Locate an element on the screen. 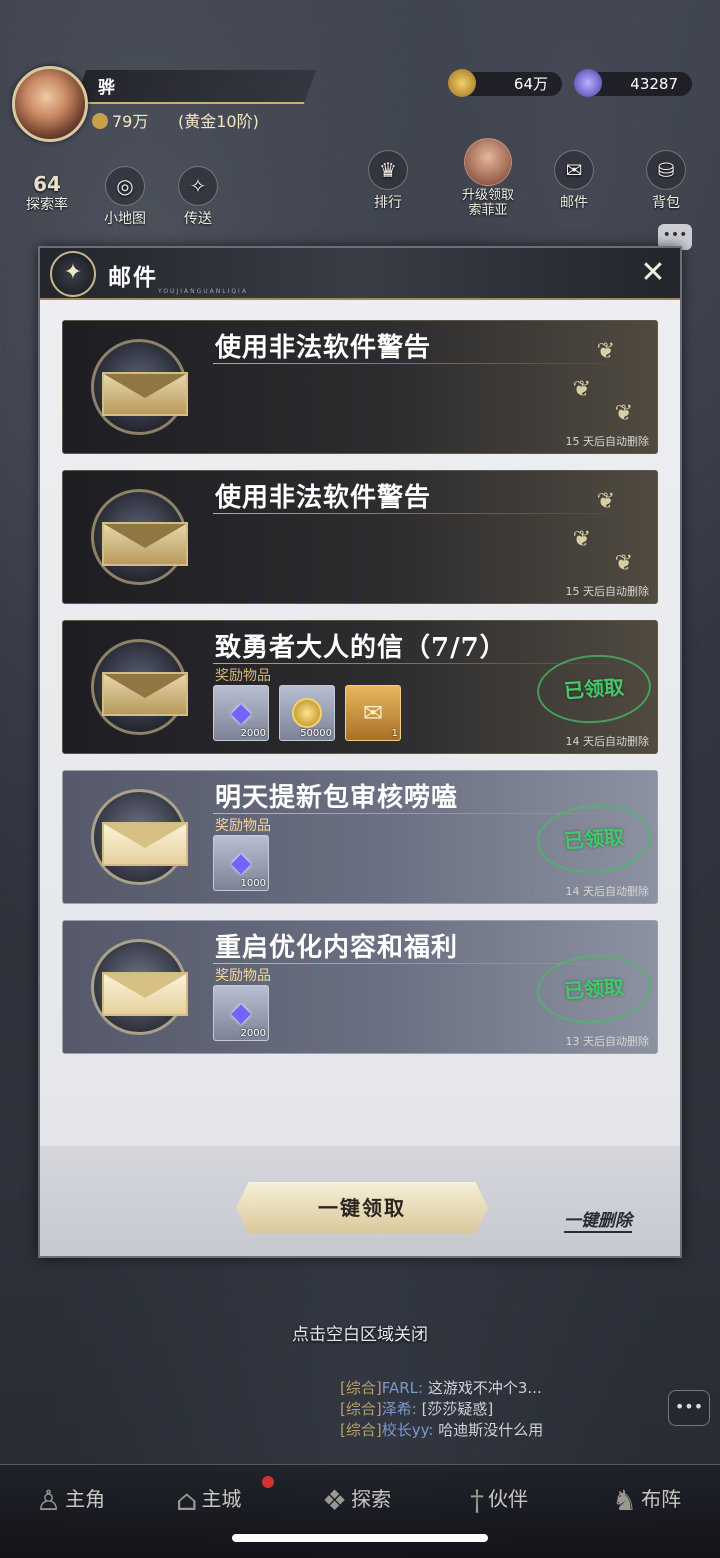  delete-all-button: 一键删除 is located at coordinates (598, 1219).